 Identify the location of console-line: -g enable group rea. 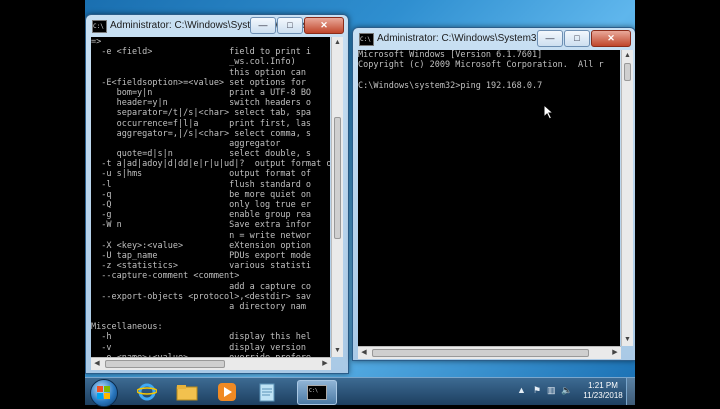
(201, 215).